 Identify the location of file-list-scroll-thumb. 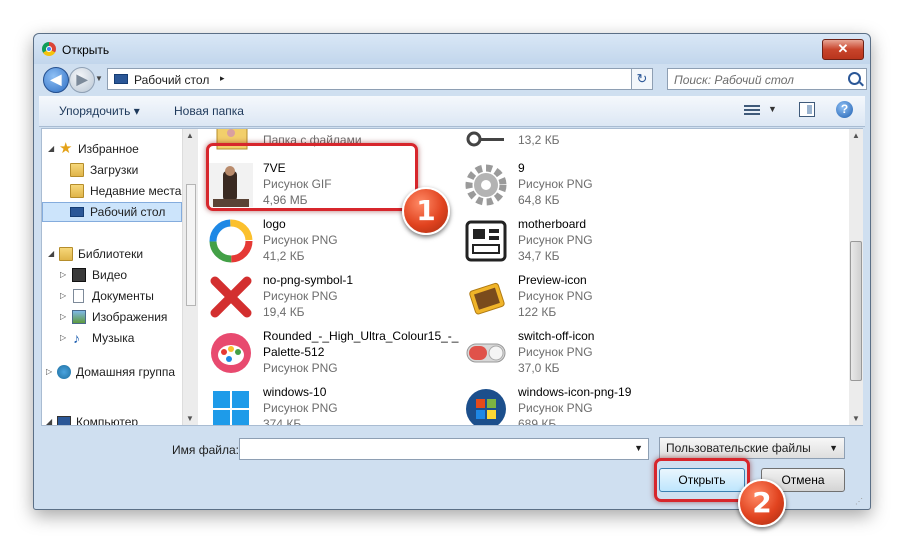
(856, 311).